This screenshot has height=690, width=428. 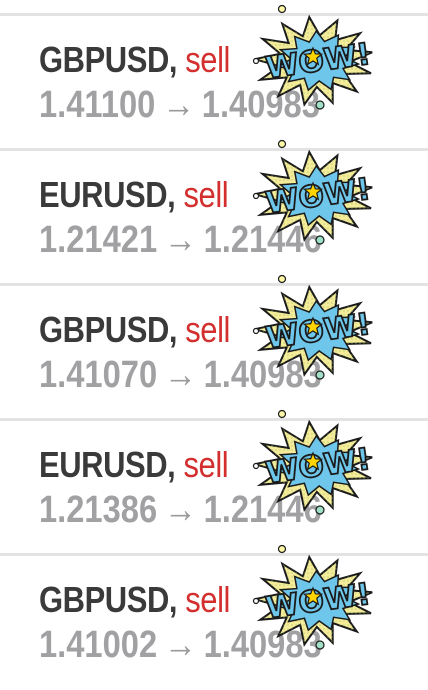 What do you see at coordinates (97, 105) in the screenshot?
I see `entry-price: 1.41100` at bounding box center [97, 105].